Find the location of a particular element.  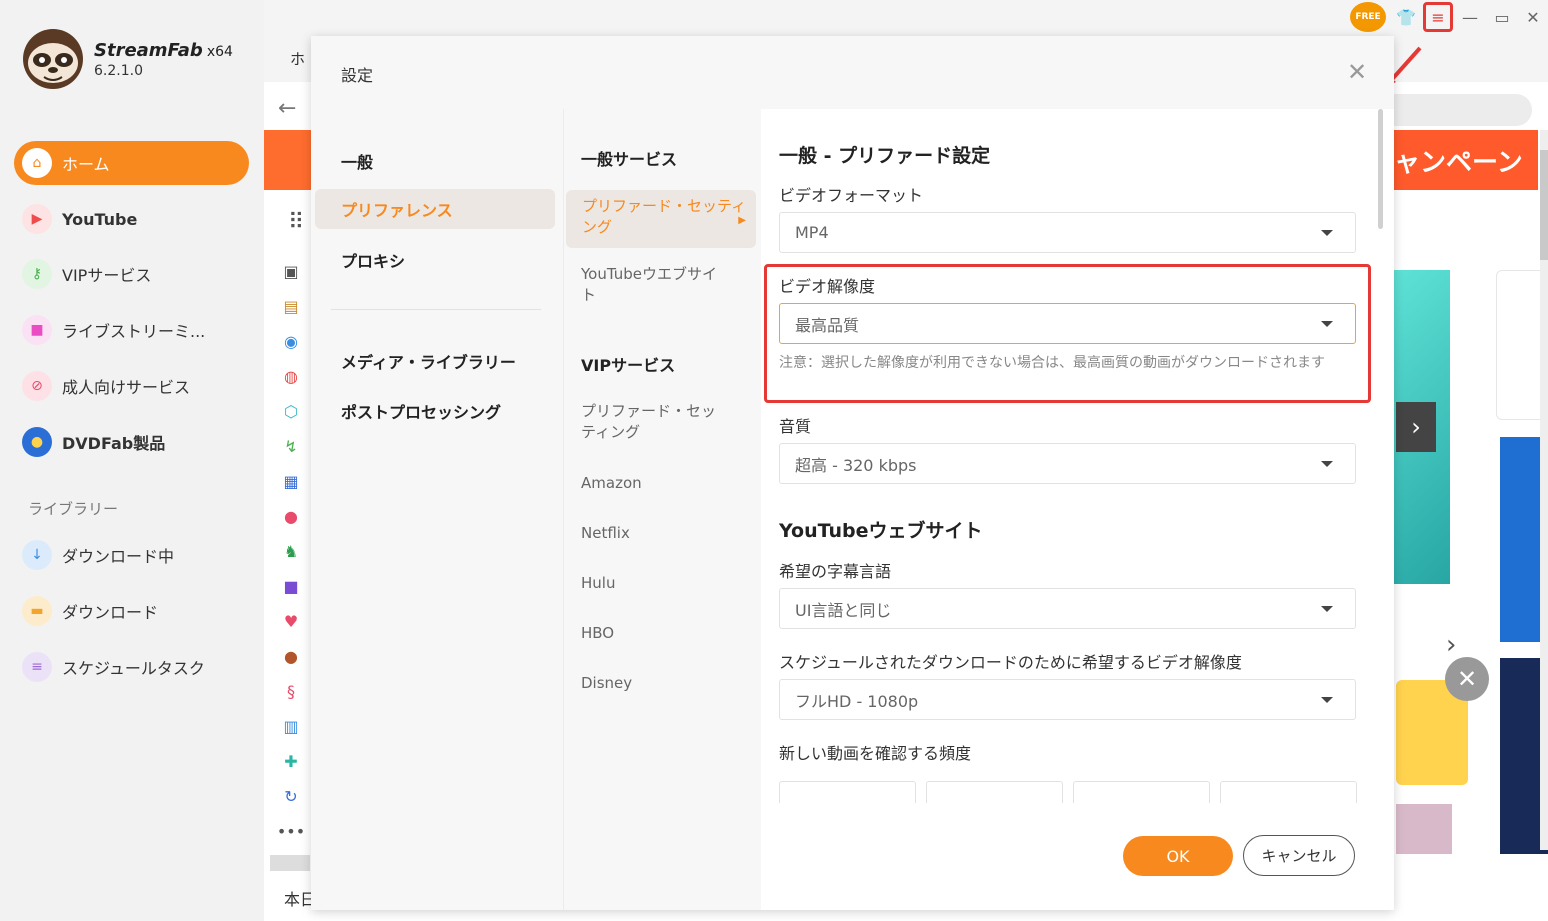

grid-icon: ⠿ is located at coordinates (296, 222).